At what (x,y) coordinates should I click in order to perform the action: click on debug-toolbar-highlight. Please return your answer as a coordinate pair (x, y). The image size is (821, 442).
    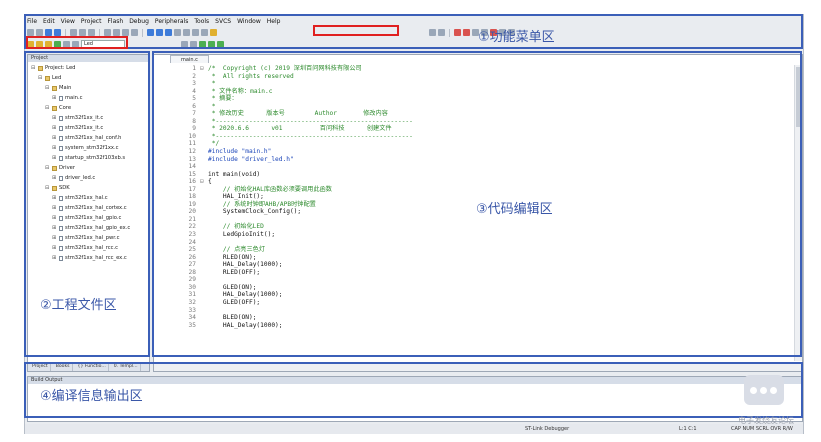
    Looking at the image, I should click on (356, 30).